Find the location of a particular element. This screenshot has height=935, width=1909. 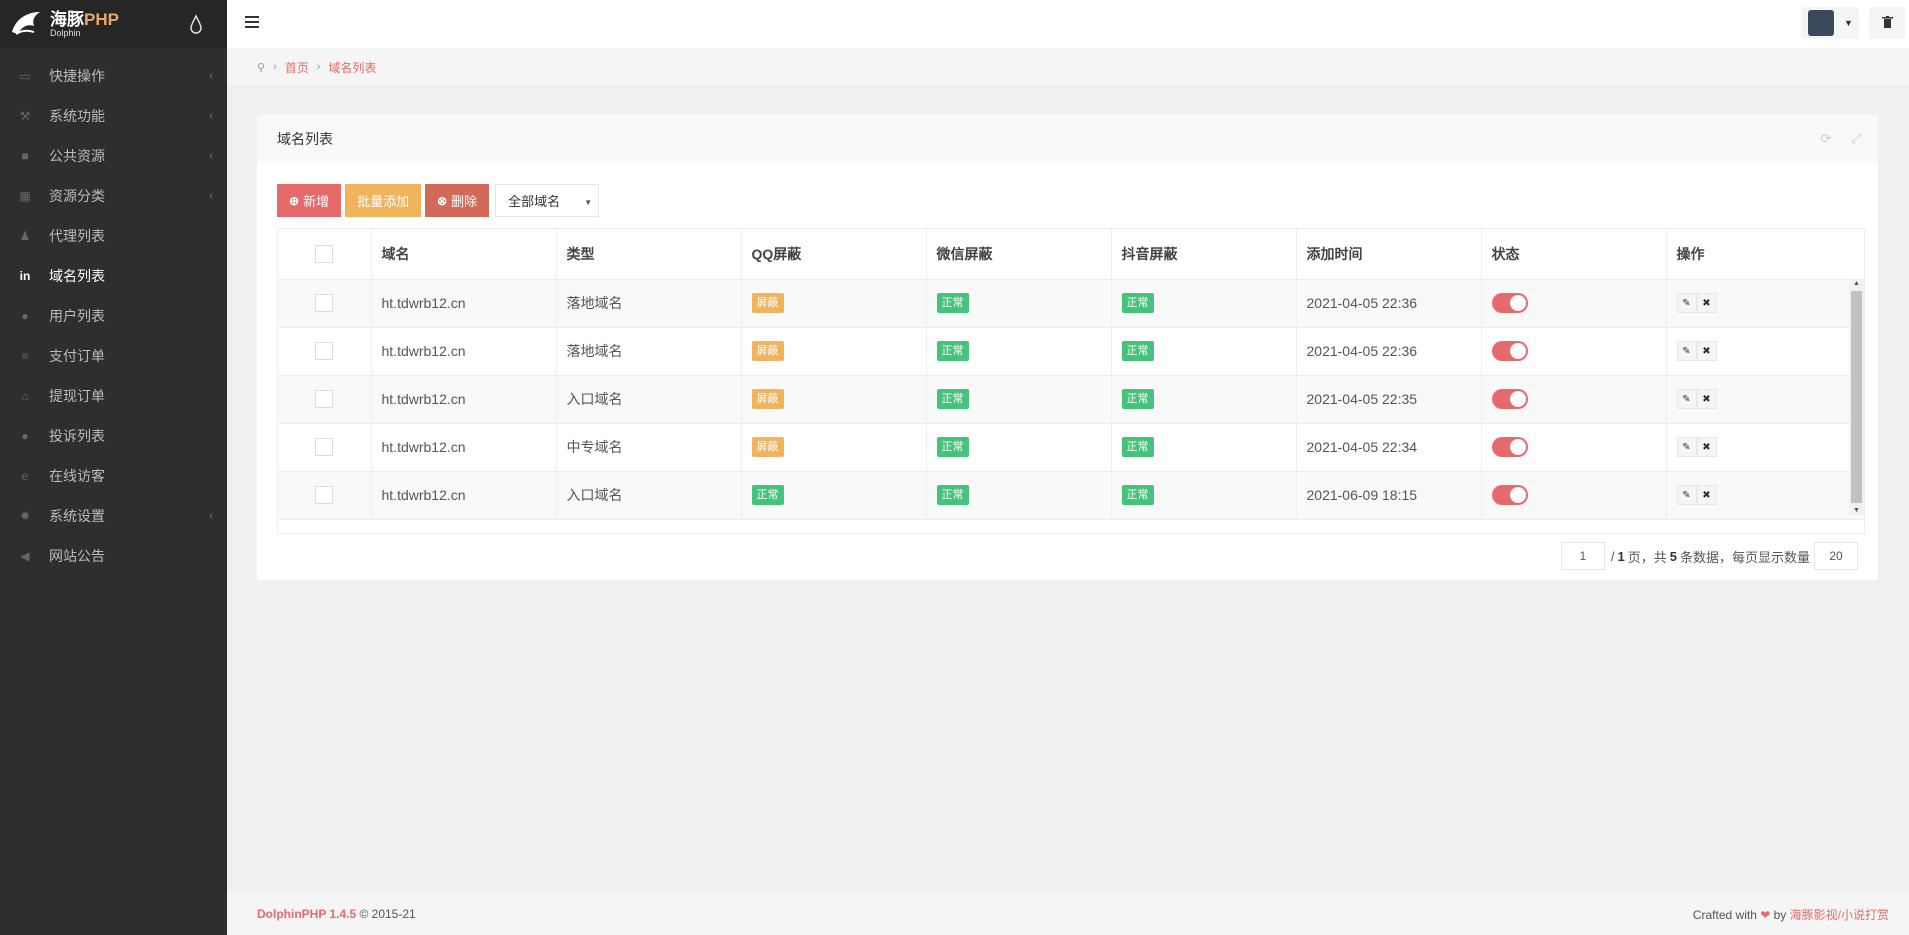

user-dropdown-button: ▼ is located at coordinates (1830, 23).